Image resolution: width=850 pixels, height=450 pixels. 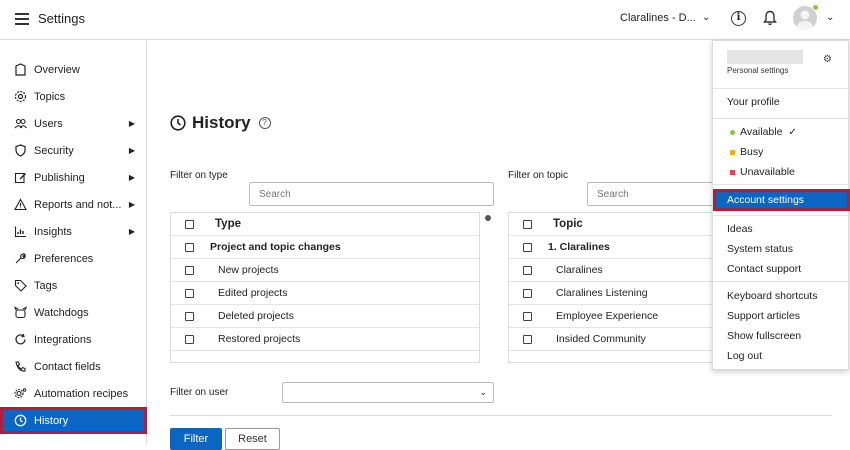 I want to click on sidebar-item-integrations: Integrations, so click(x=73, y=339).